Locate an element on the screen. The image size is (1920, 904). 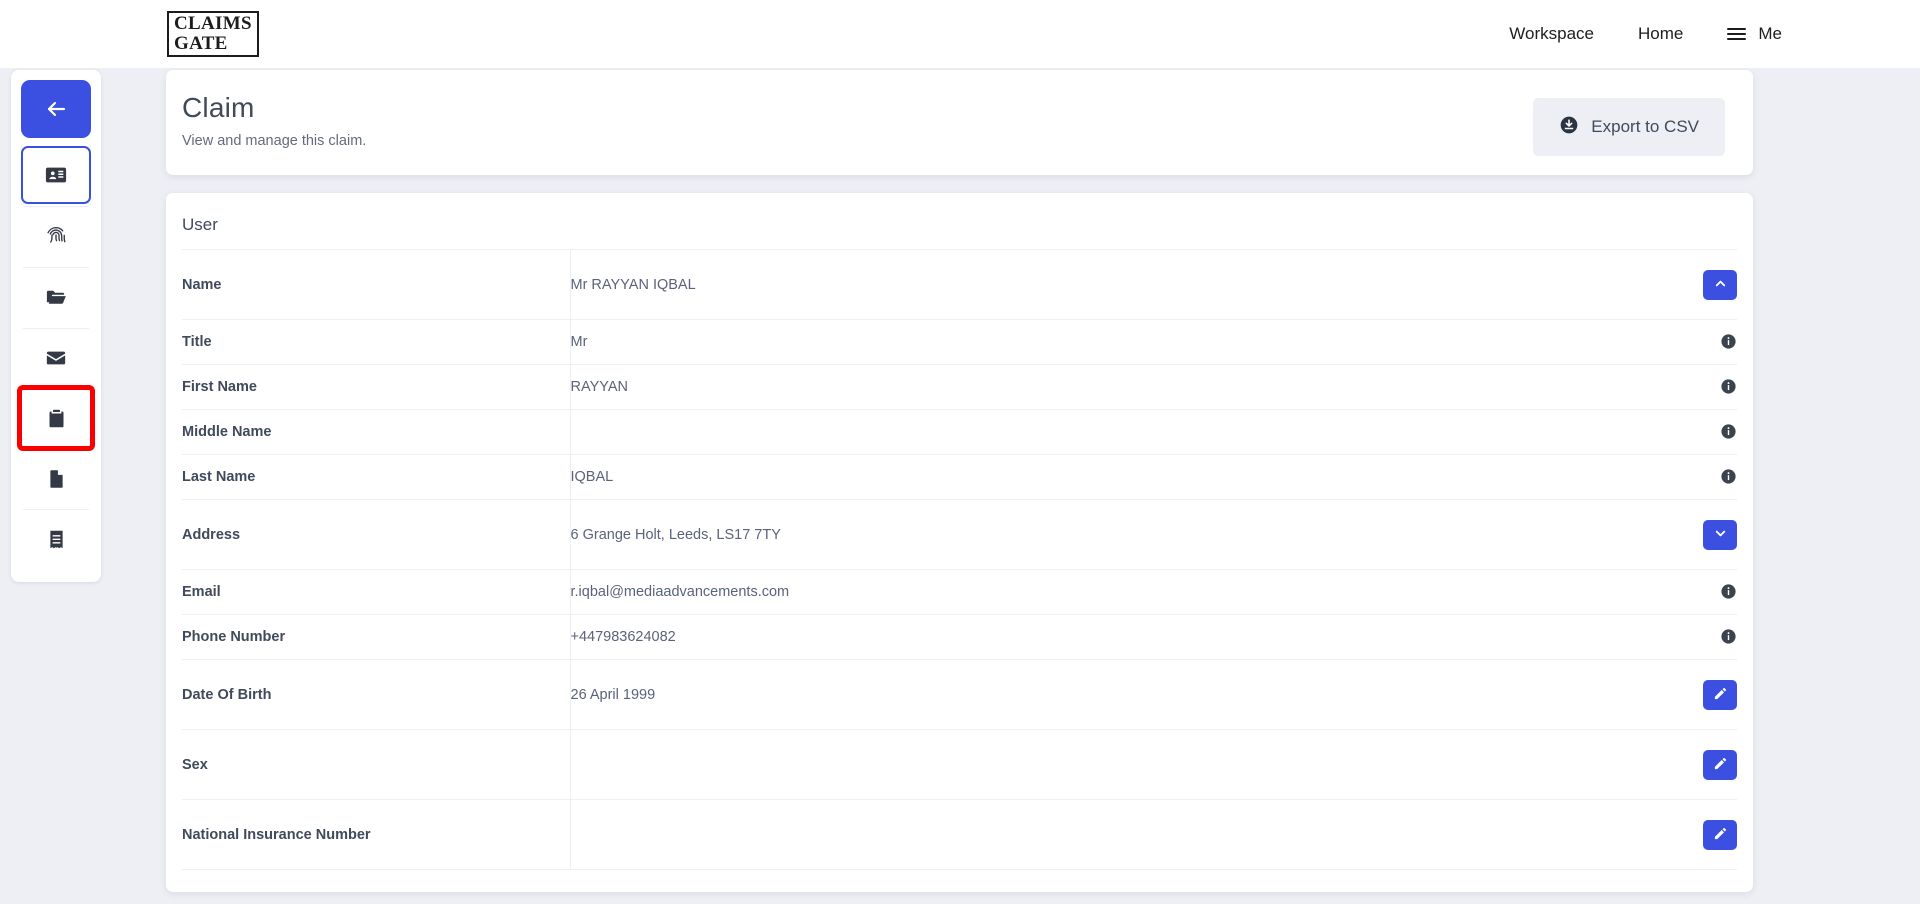
claims-gate-logo: CLAIMS GATE is located at coordinates (213, 34).